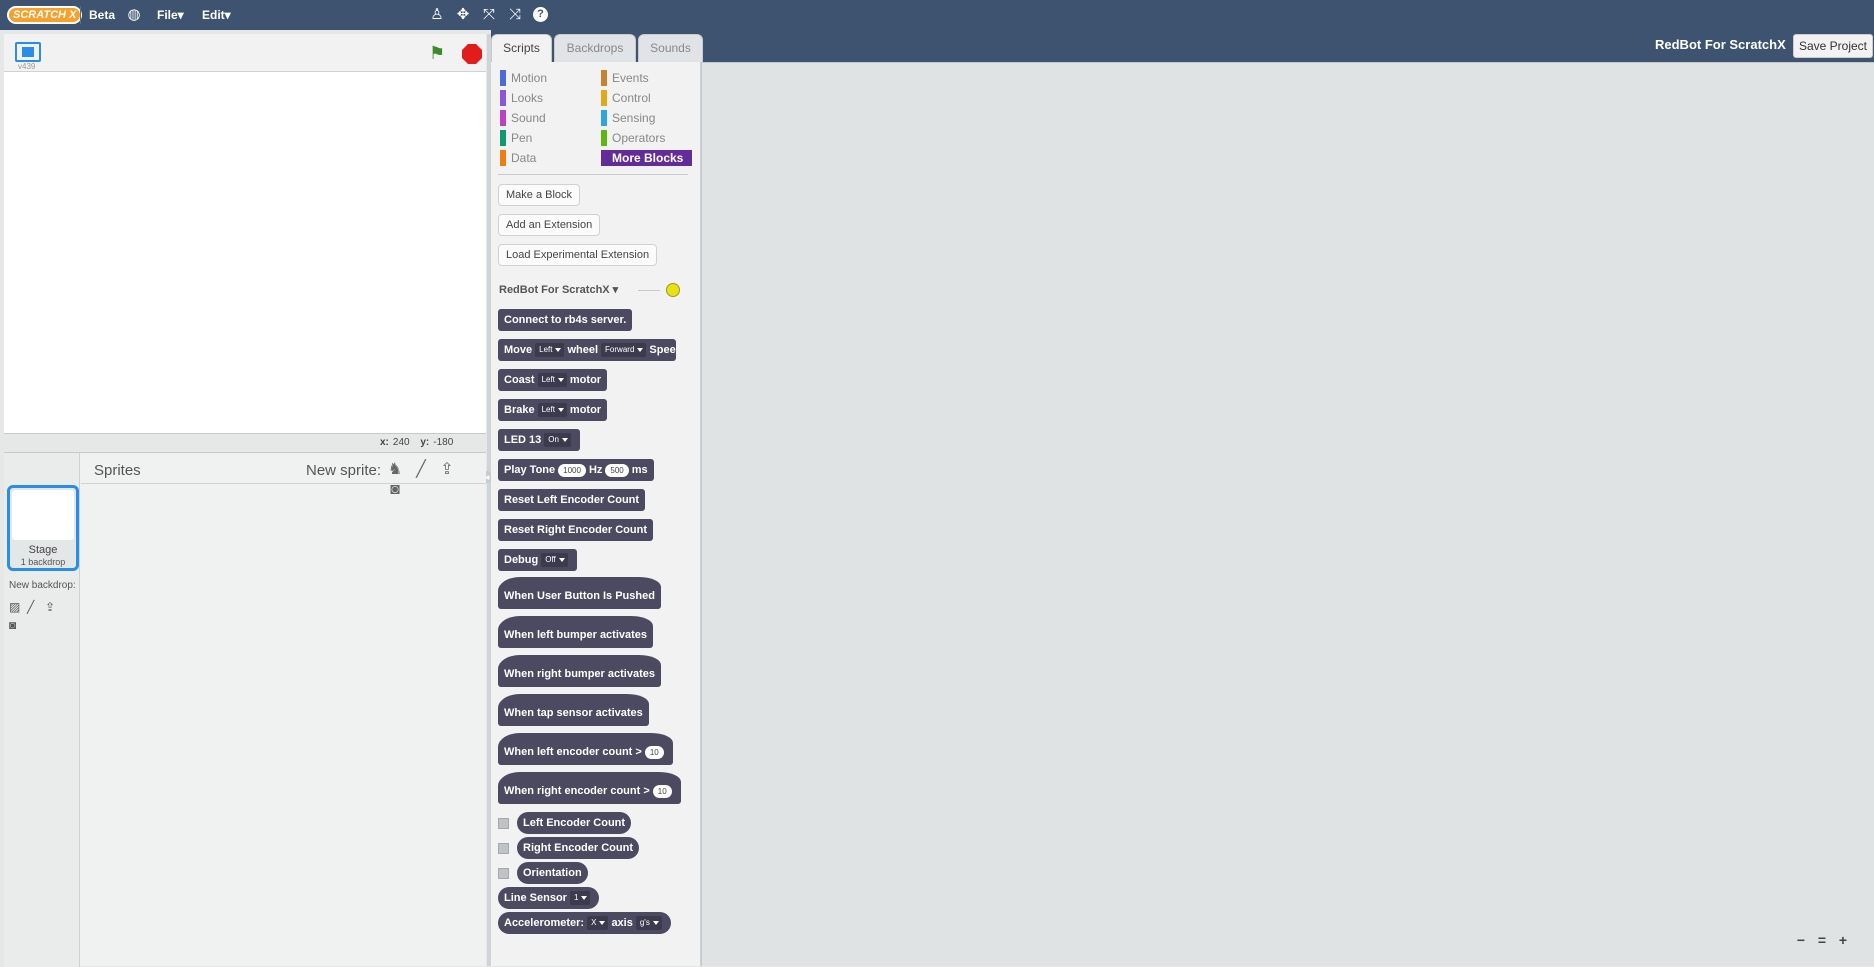  Describe the element at coordinates (530, 470) in the screenshot. I see `block-text: Play Tone` at that location.